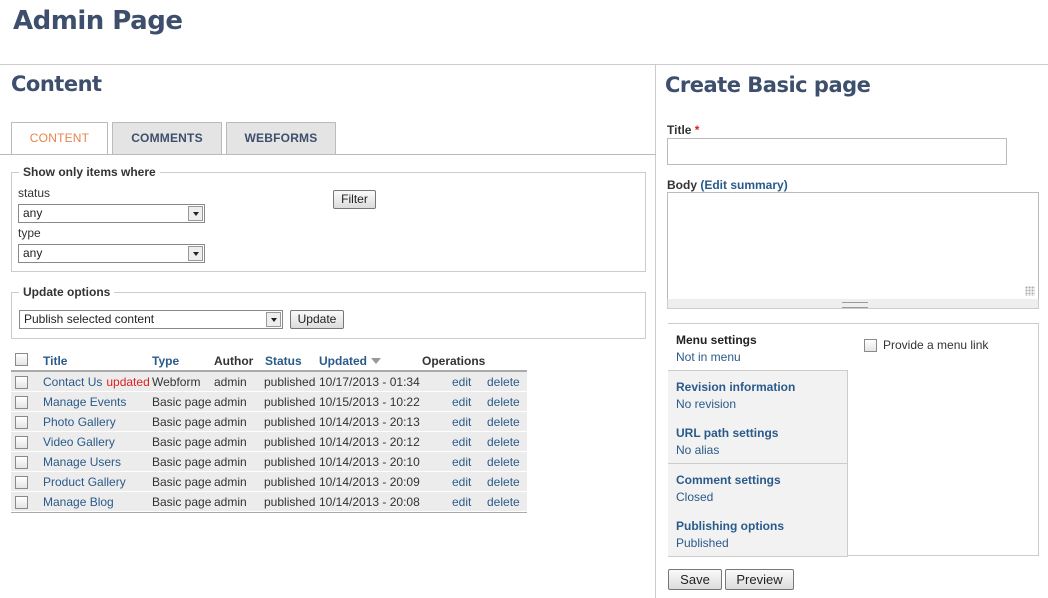  Describe the element at coordinates (55, 361) in the screenshot. I see `col-title-header: Title` at that location.